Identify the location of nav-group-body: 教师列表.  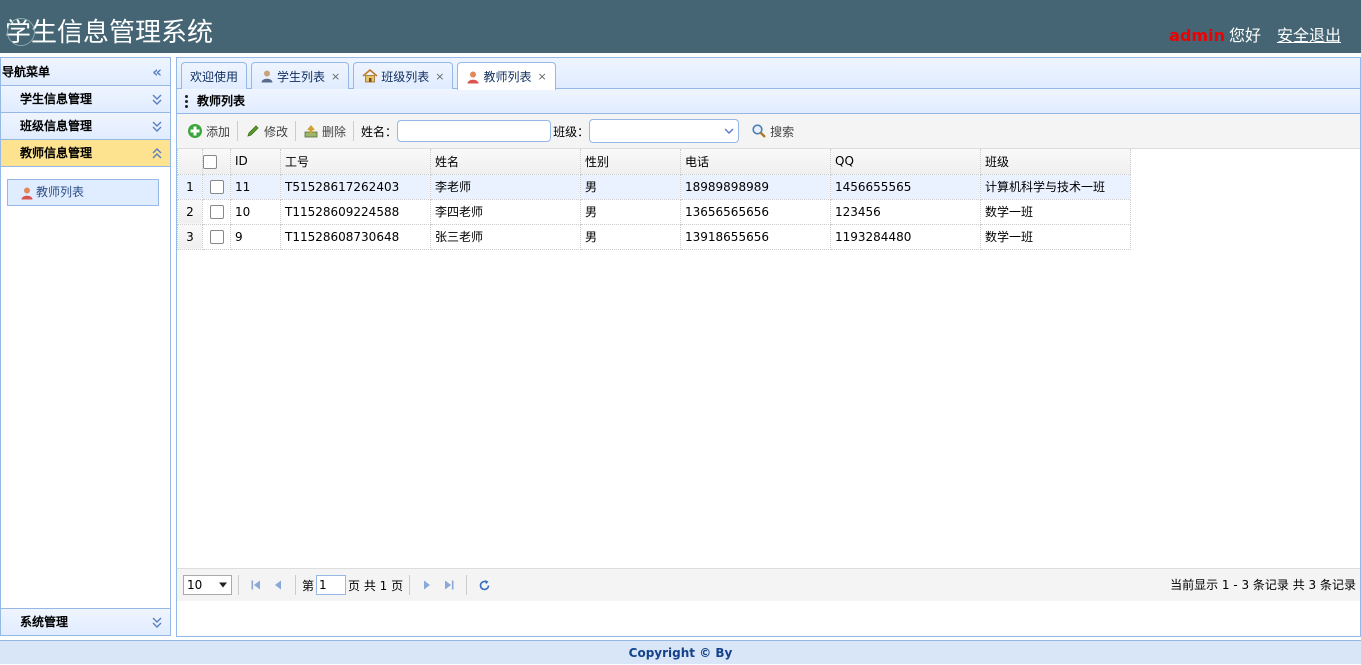
(85, 387).